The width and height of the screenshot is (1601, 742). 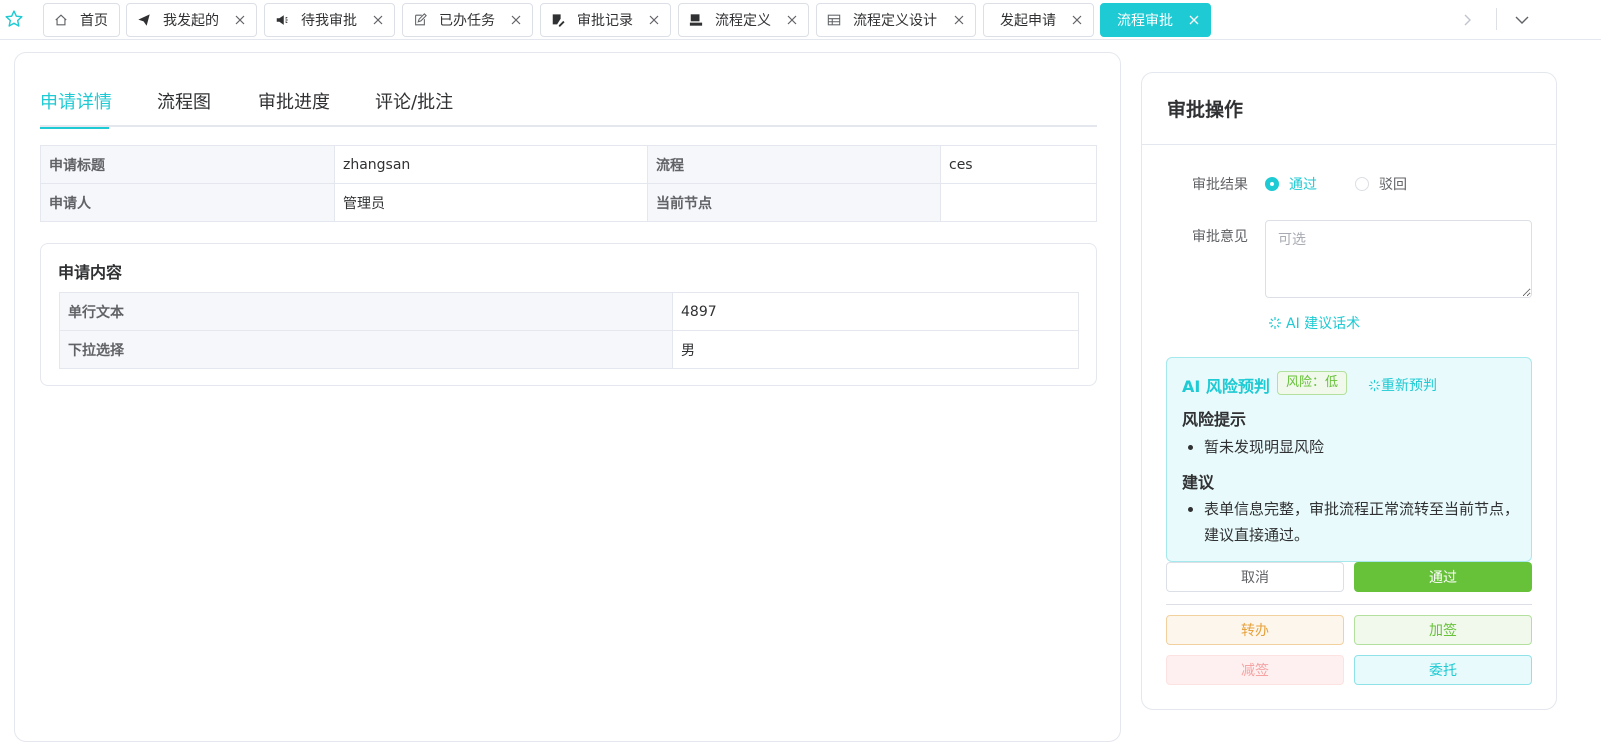 I want to click on edit-icon, so click(x=420, y=20).